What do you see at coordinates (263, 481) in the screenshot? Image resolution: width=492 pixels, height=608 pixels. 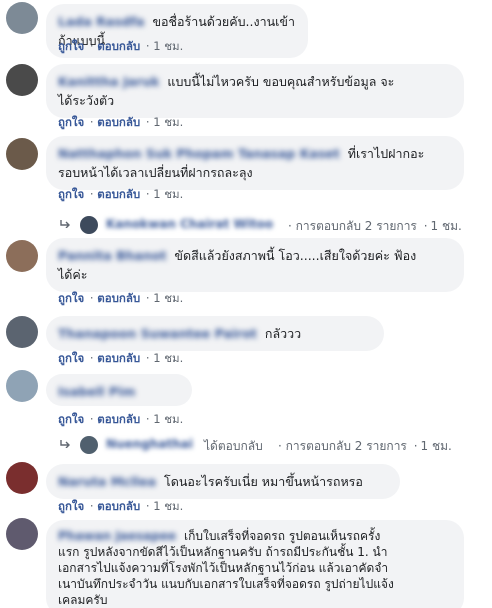 I see `comment-text: โดนอะไรครับเนี่ย หมาขึ้นหน้ารถหรอ` at bounding box center [263, 481].